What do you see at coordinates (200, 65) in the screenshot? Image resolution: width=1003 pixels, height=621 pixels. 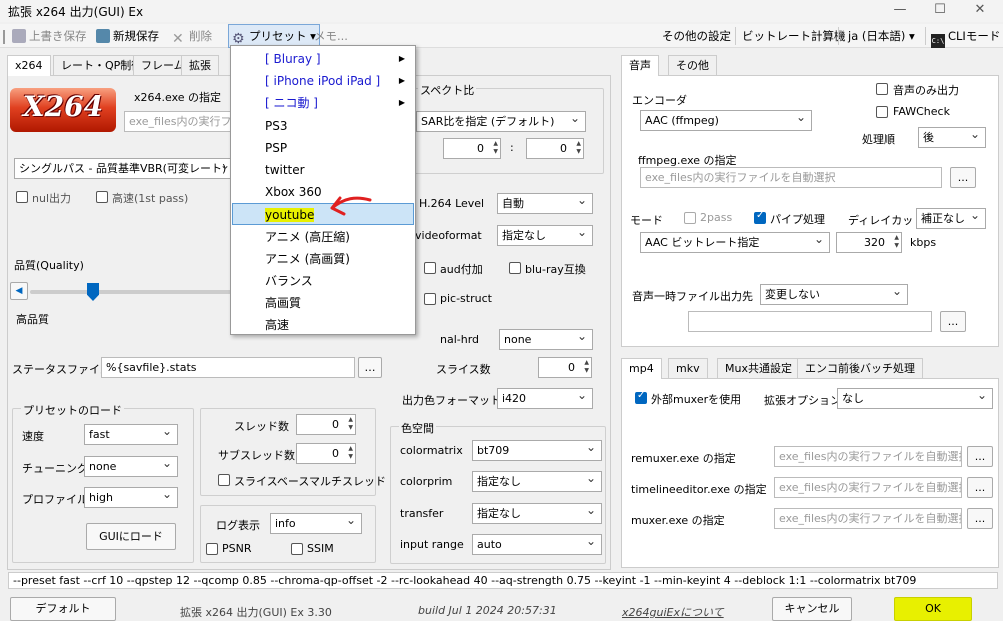 I see `tab-extended: 拡張` at bounding box center [200, 65].